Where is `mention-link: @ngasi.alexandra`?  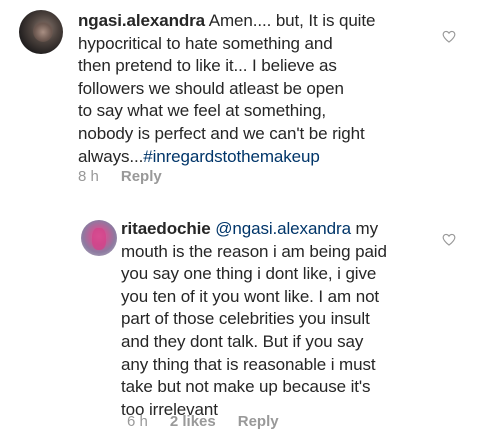
mention-link: @ngasi.alexandra is located at coordinates (283, 228).